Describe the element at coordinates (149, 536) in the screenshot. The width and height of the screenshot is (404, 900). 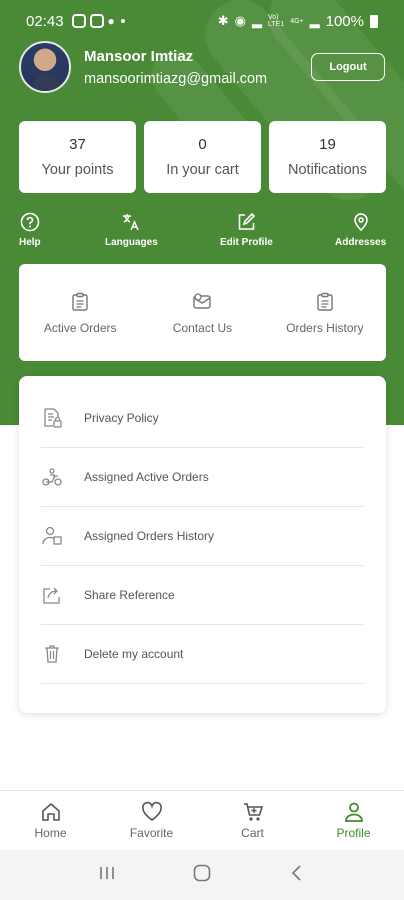
I see `assigned-orders-history-label: Assigned Orders History` at that location.